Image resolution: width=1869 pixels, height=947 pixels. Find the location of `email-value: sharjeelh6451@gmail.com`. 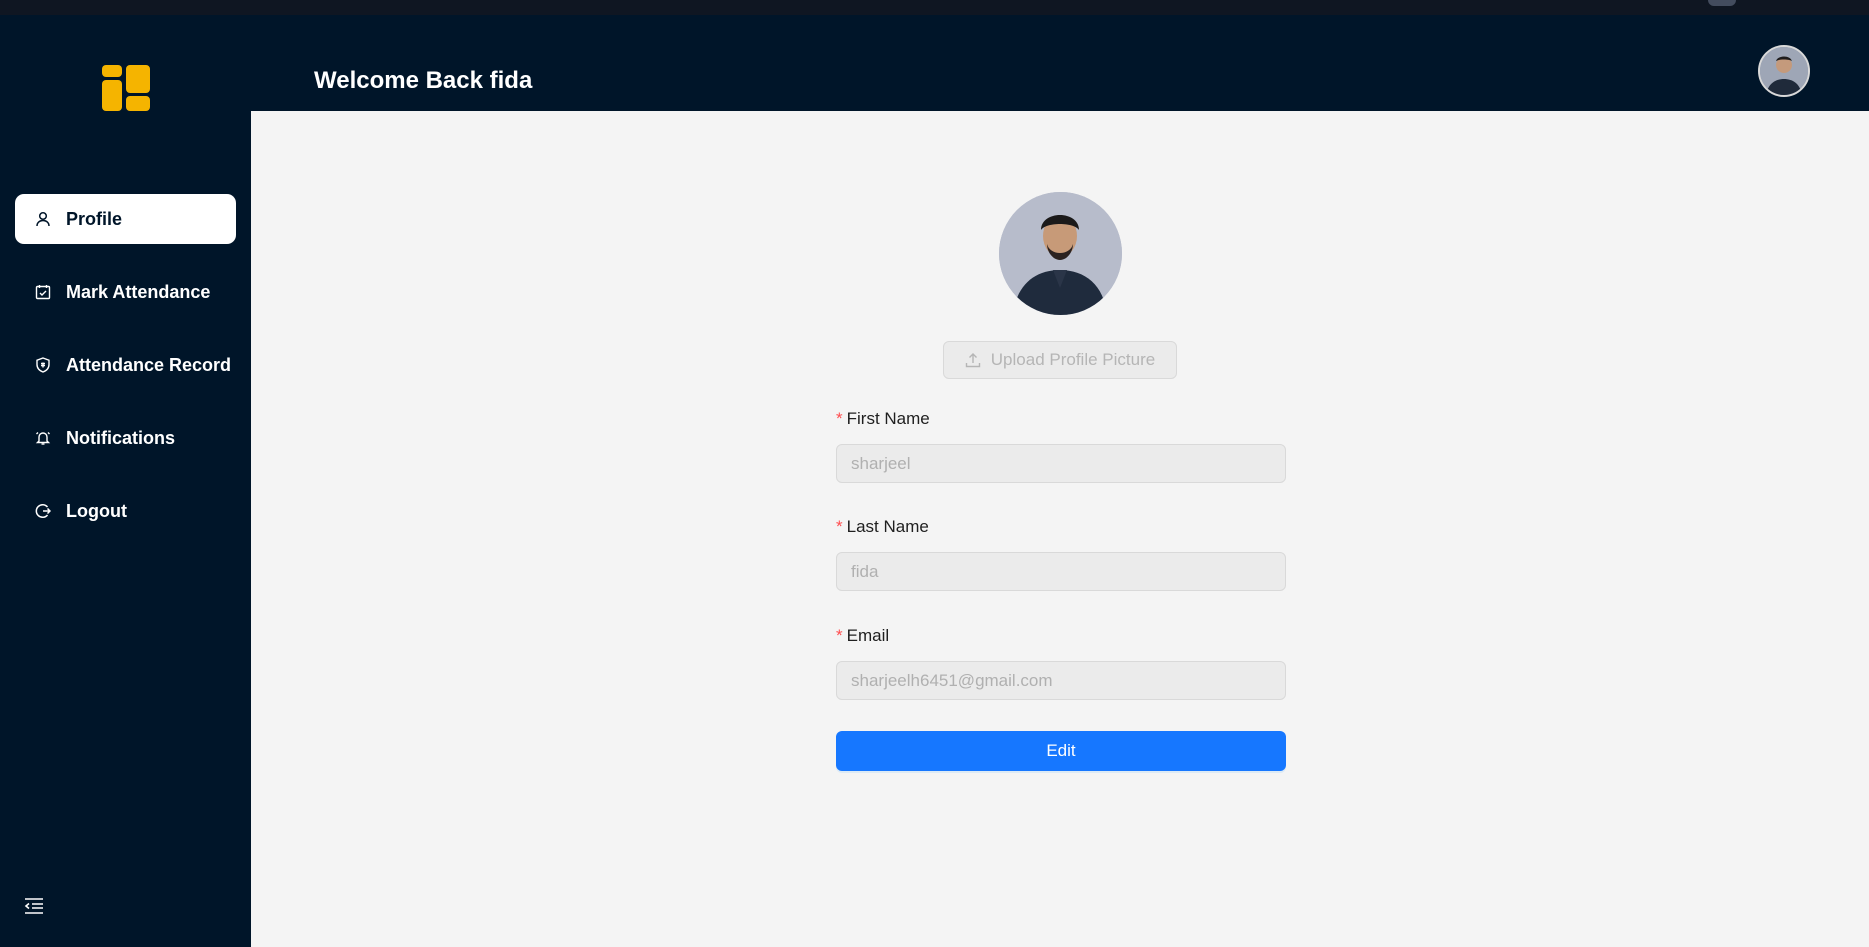

email-value: sharjeelh6451@gmail.com is located at coordinates (952, 680).